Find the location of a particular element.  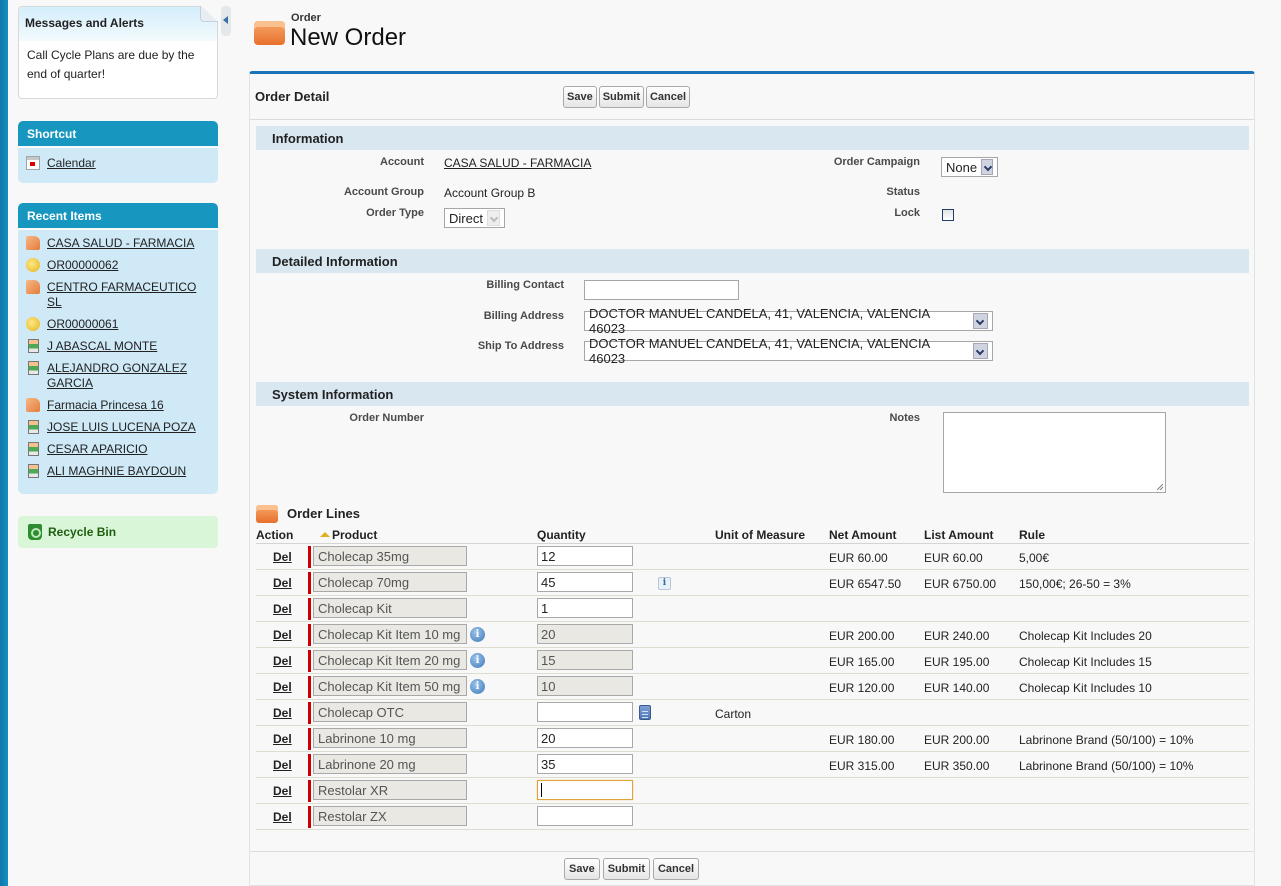

account-icon is located at coordinates (33, 243).